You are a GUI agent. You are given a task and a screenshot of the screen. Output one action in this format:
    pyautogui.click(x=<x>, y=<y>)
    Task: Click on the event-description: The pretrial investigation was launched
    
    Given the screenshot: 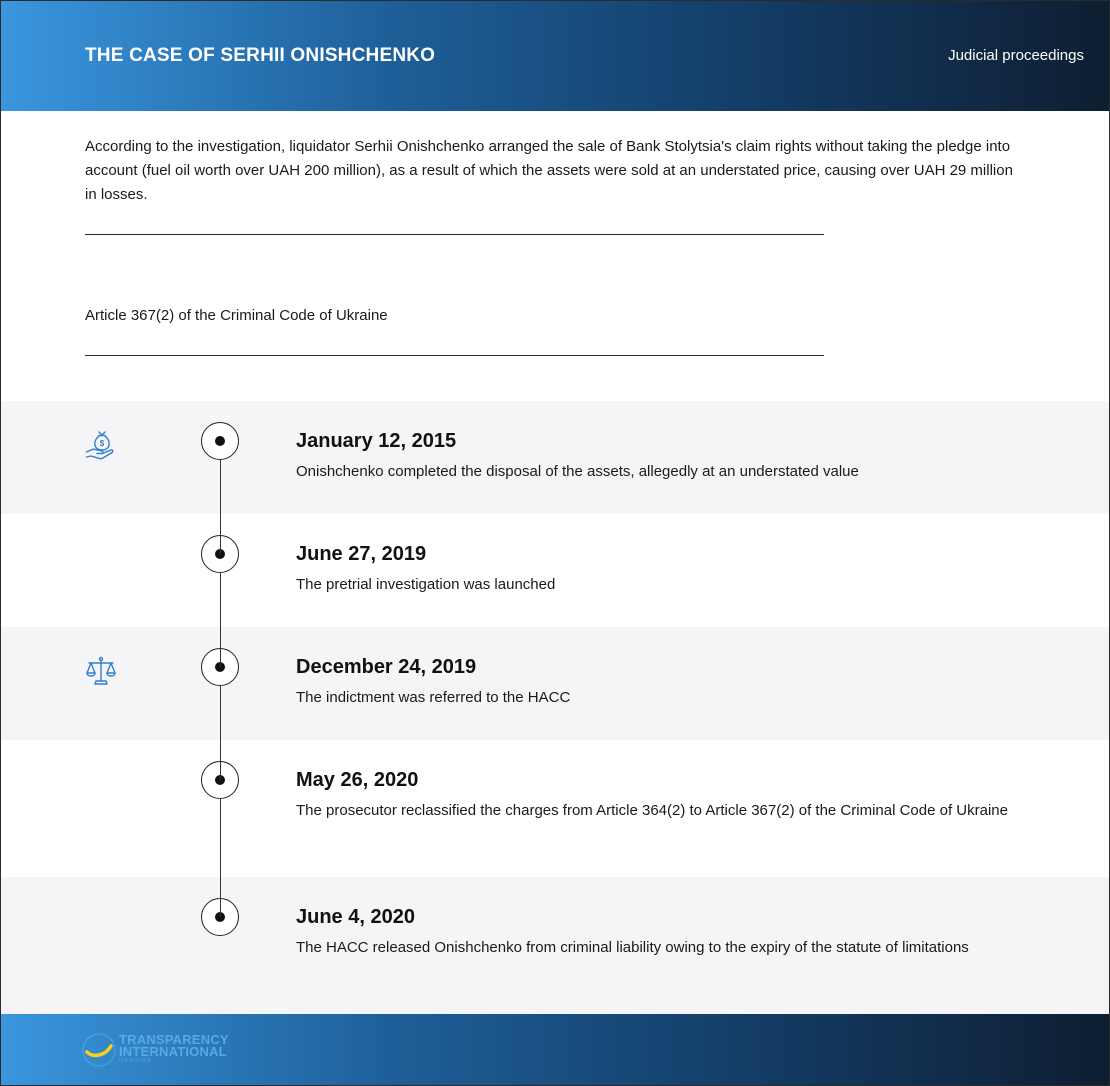 What is the action you would take?
    pyautogui.click(x=426, y=584)
    